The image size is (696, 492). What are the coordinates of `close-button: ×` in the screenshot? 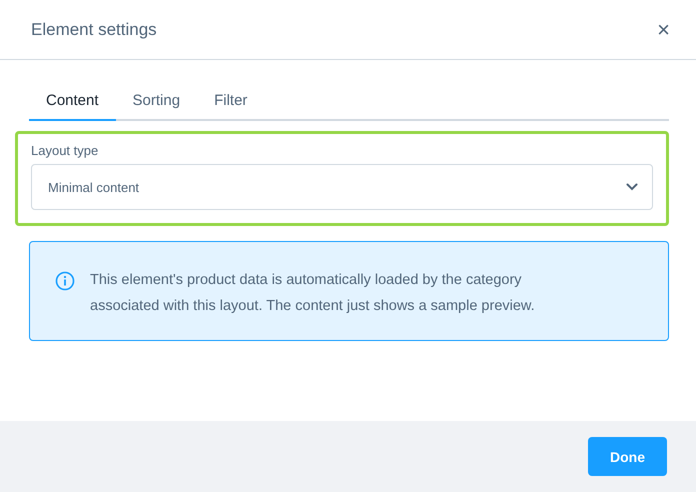 It's located at (663, 29).